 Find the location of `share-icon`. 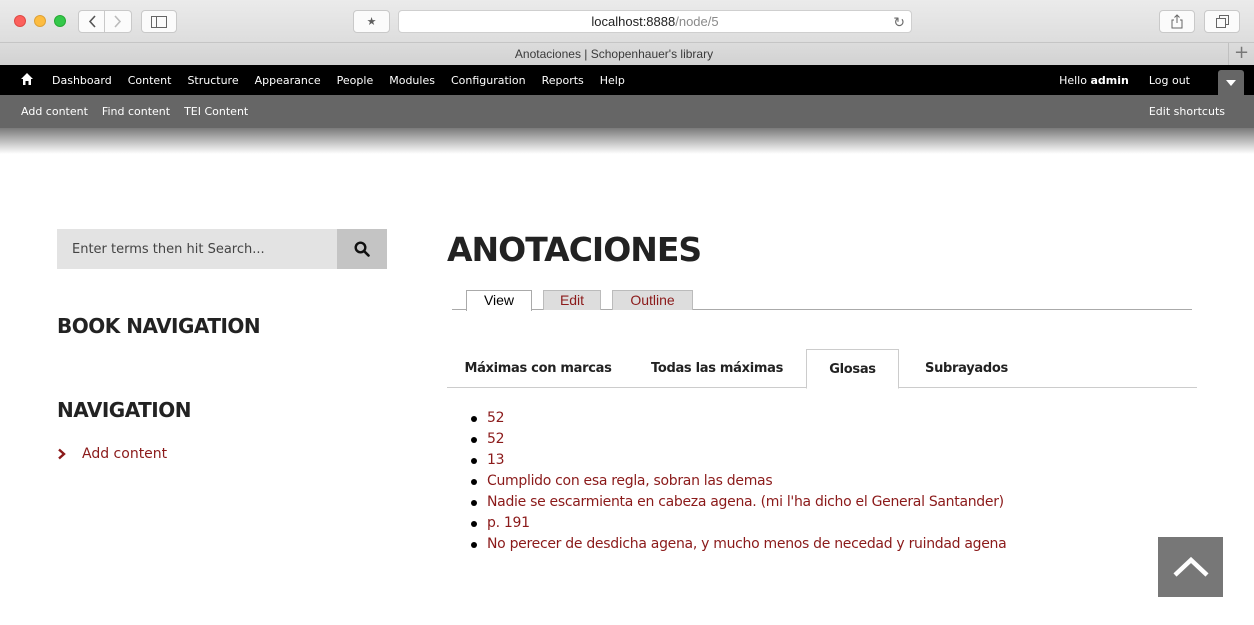

share-icon is located at coordinates (1177, 21).